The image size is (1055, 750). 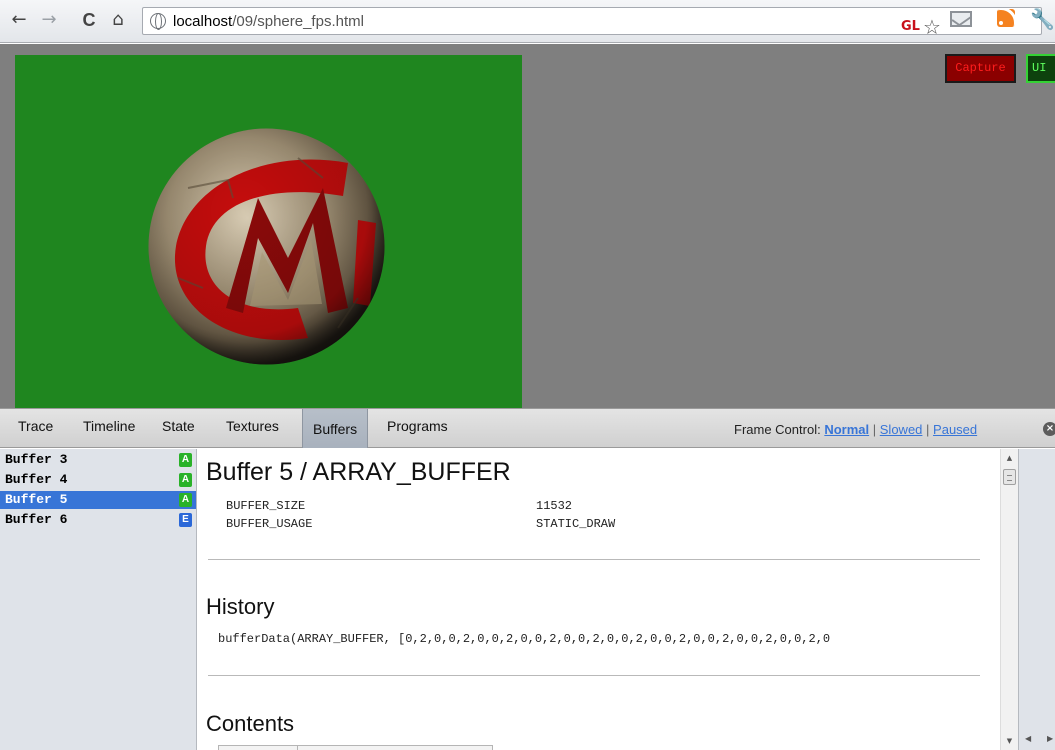 I want to click on frame-control-slowed: Slowed, so click(x=901, y=429).